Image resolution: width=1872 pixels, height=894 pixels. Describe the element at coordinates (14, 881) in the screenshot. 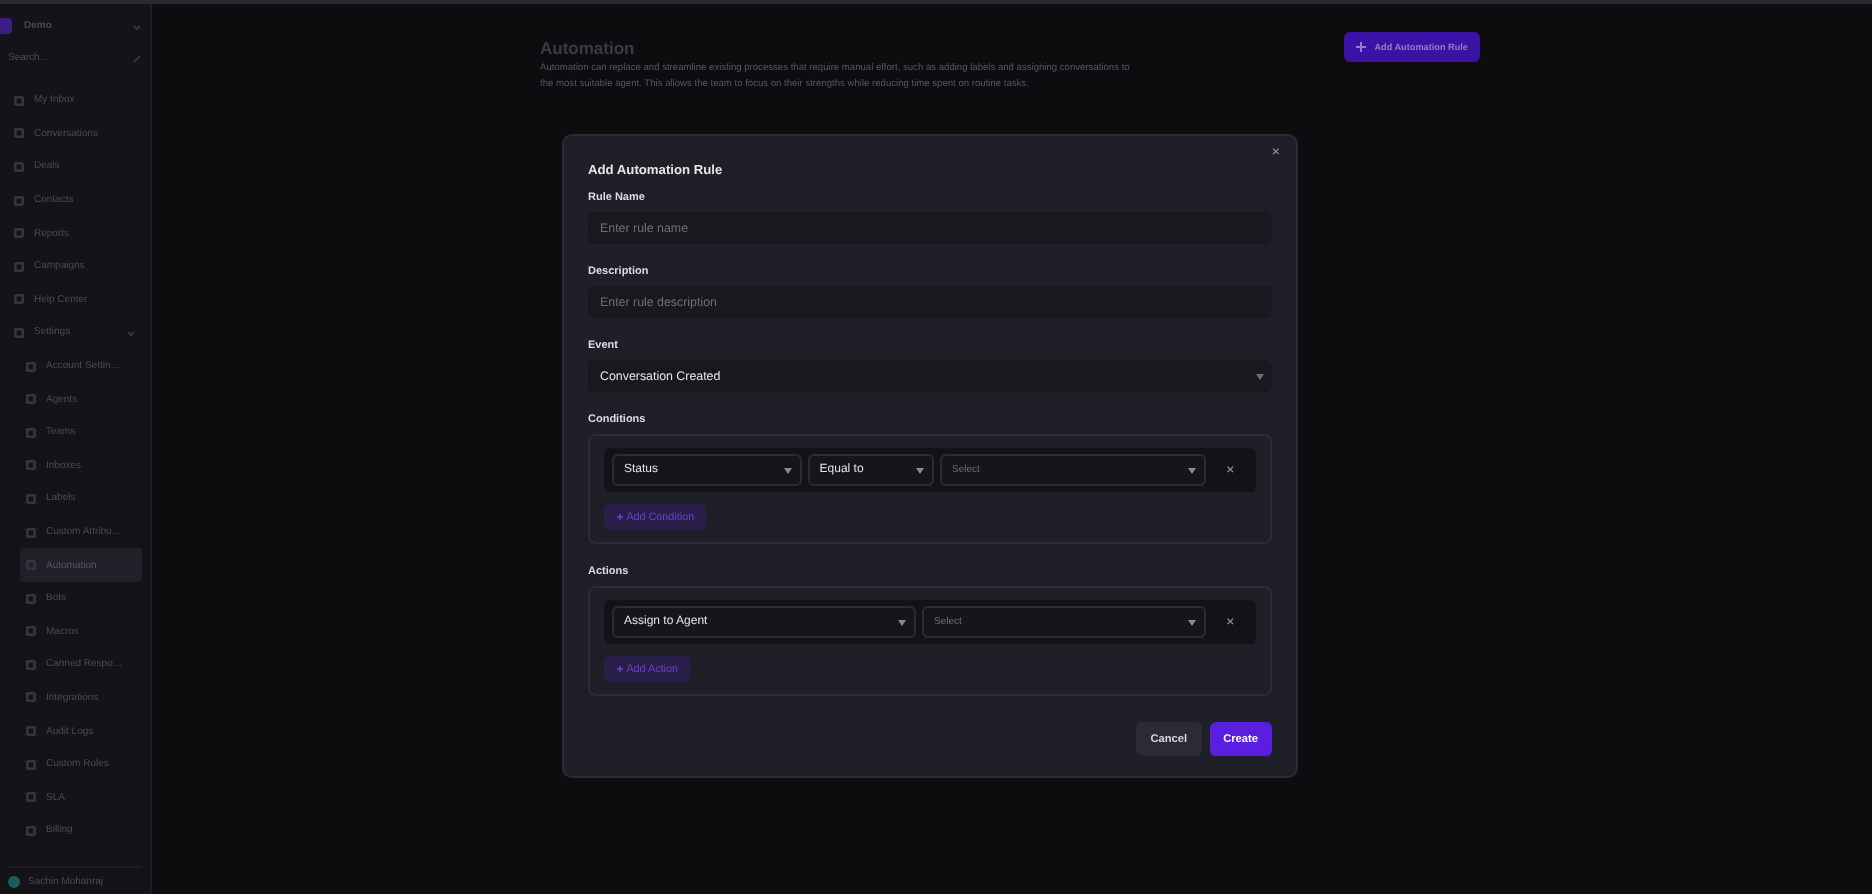

I see `avatar` at that location.